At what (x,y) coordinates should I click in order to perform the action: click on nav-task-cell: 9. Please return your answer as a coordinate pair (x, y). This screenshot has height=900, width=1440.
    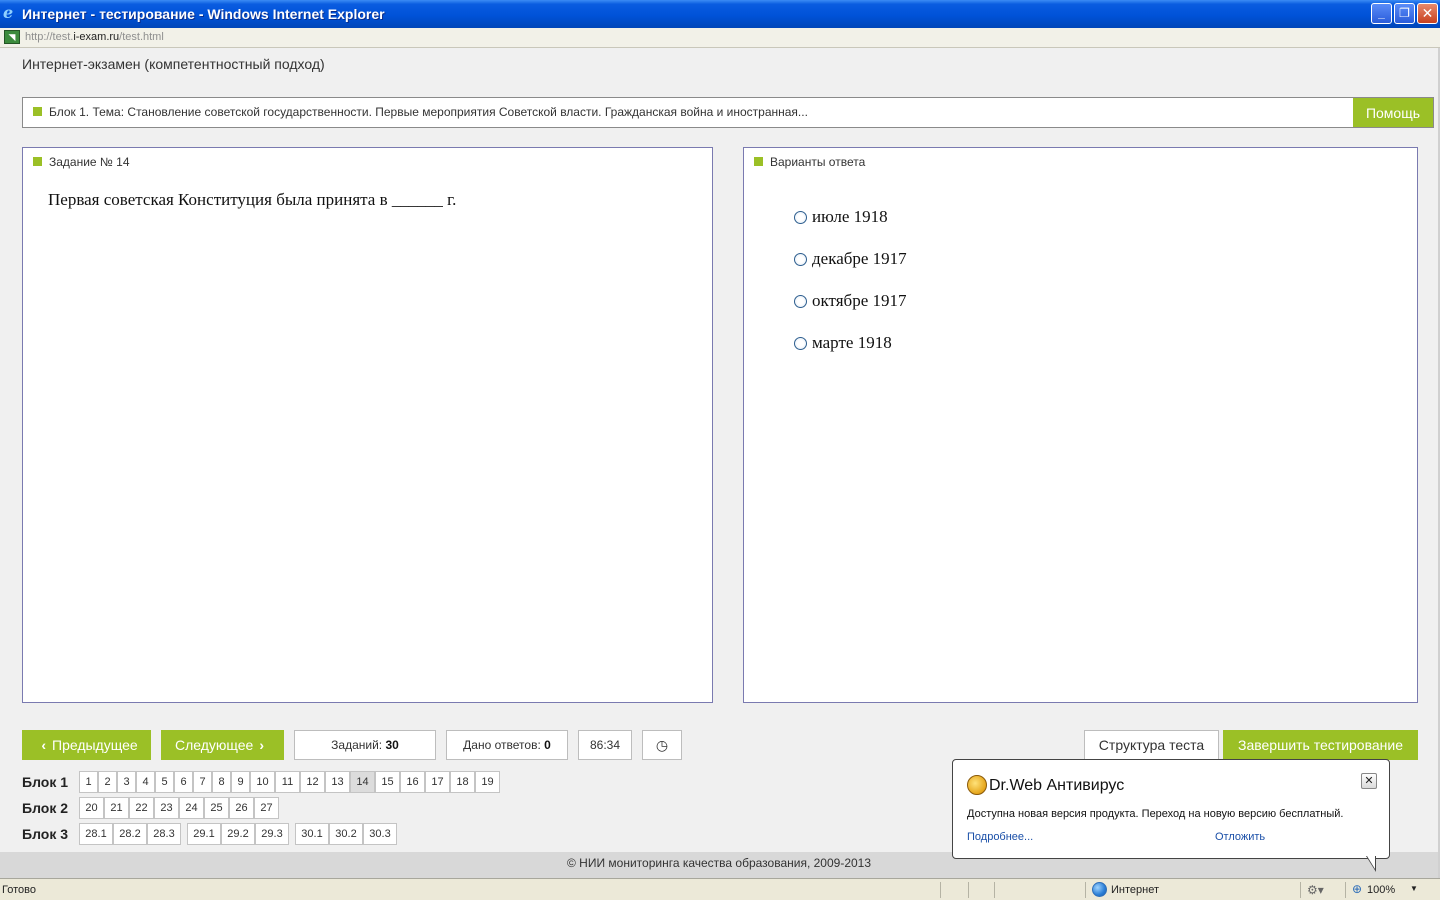
    Looking at the image, I should click on (240, 782).